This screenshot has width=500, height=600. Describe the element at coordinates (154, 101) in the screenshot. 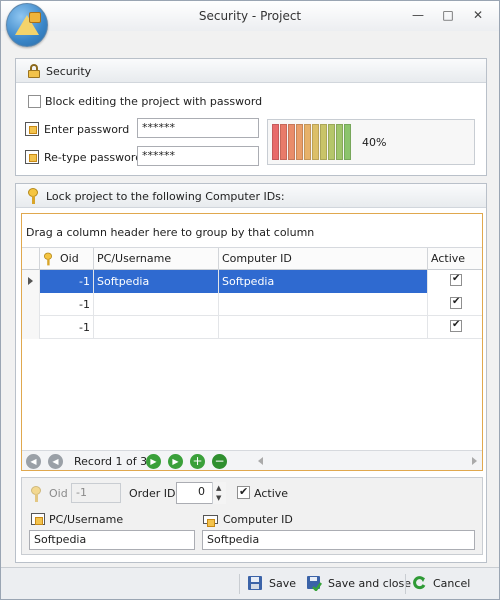

I see `block-editing-label: Block editing the project with password` at that location.